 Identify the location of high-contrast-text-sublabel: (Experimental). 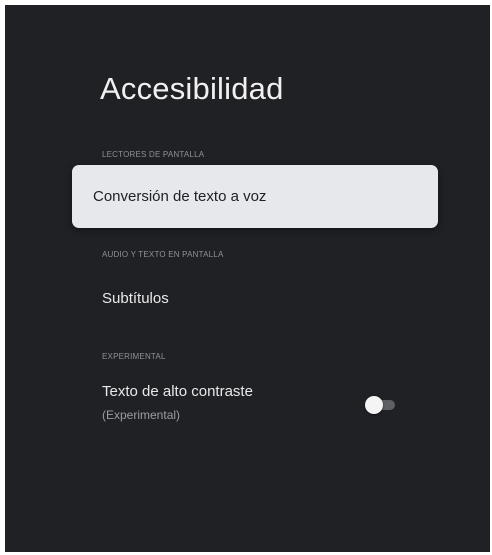
(141, 415).